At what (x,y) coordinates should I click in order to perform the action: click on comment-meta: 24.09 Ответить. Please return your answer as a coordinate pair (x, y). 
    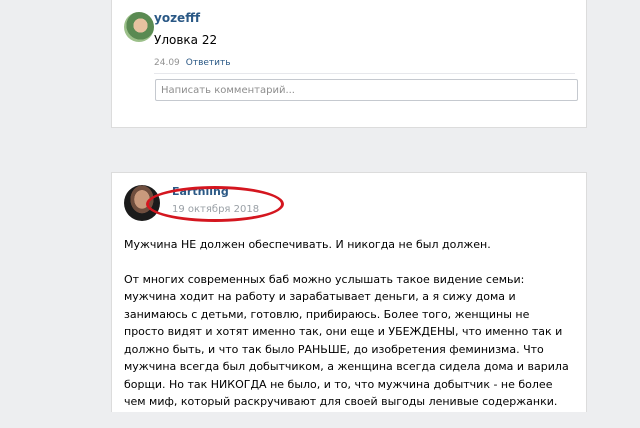
    Looking at the image, I should click on (192, 63).